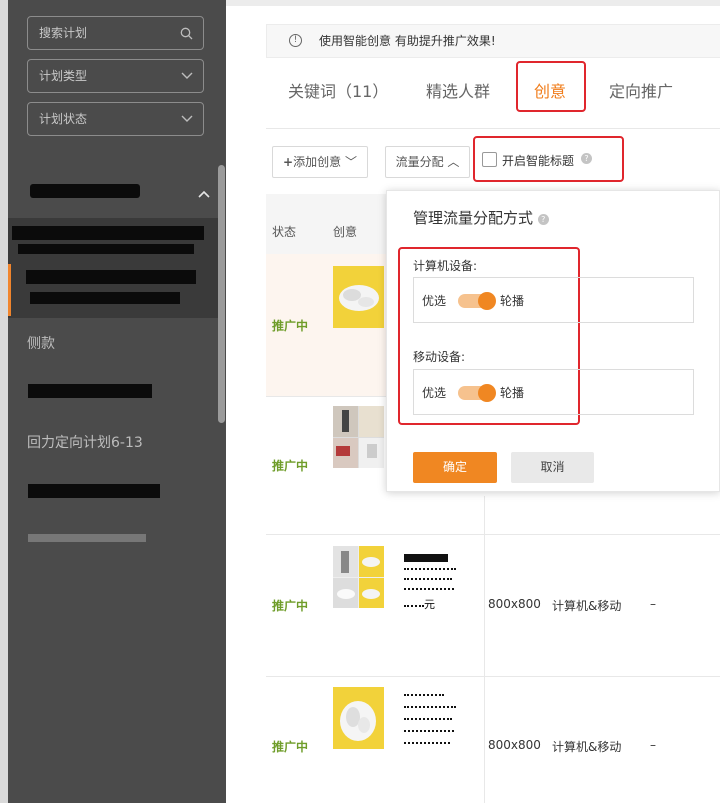 Image resolution: width=720 pixels, height=803 pixels. I want to click on traffic-allocation-button: 流量分配 ︿, so click(427, 162).